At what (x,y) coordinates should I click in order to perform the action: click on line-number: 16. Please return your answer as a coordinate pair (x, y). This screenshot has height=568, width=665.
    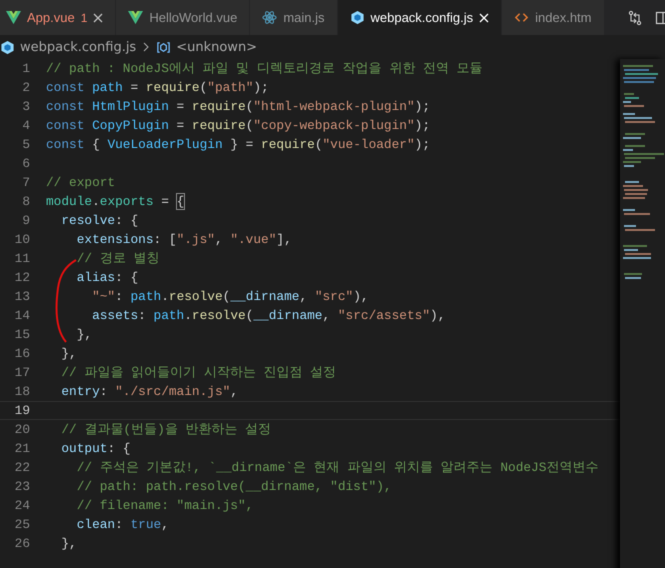
    Looking at the image, I should click on (22, 353).